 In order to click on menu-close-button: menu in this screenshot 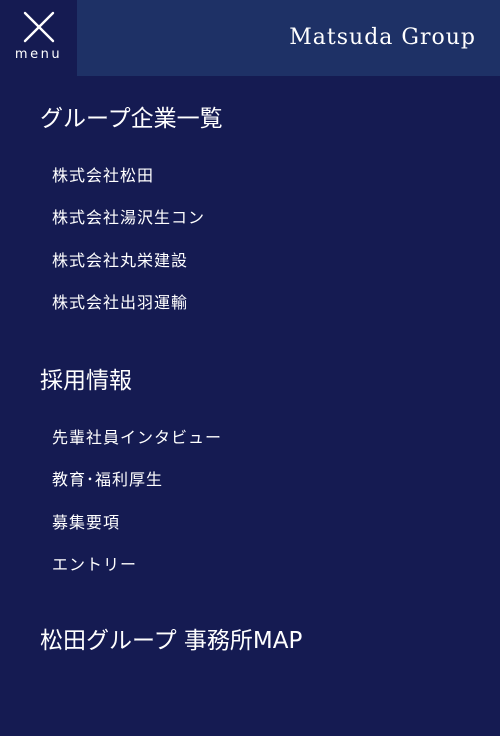, I will do `click(38, 38)`.